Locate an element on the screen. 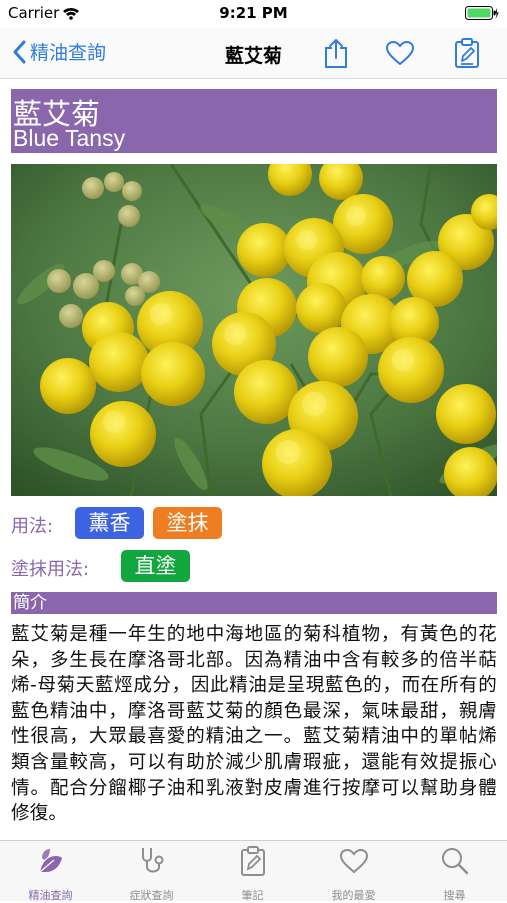 The image size is (507, 903). usage-tag-diffuse: 薰香 is located at coordinates (109, 523).